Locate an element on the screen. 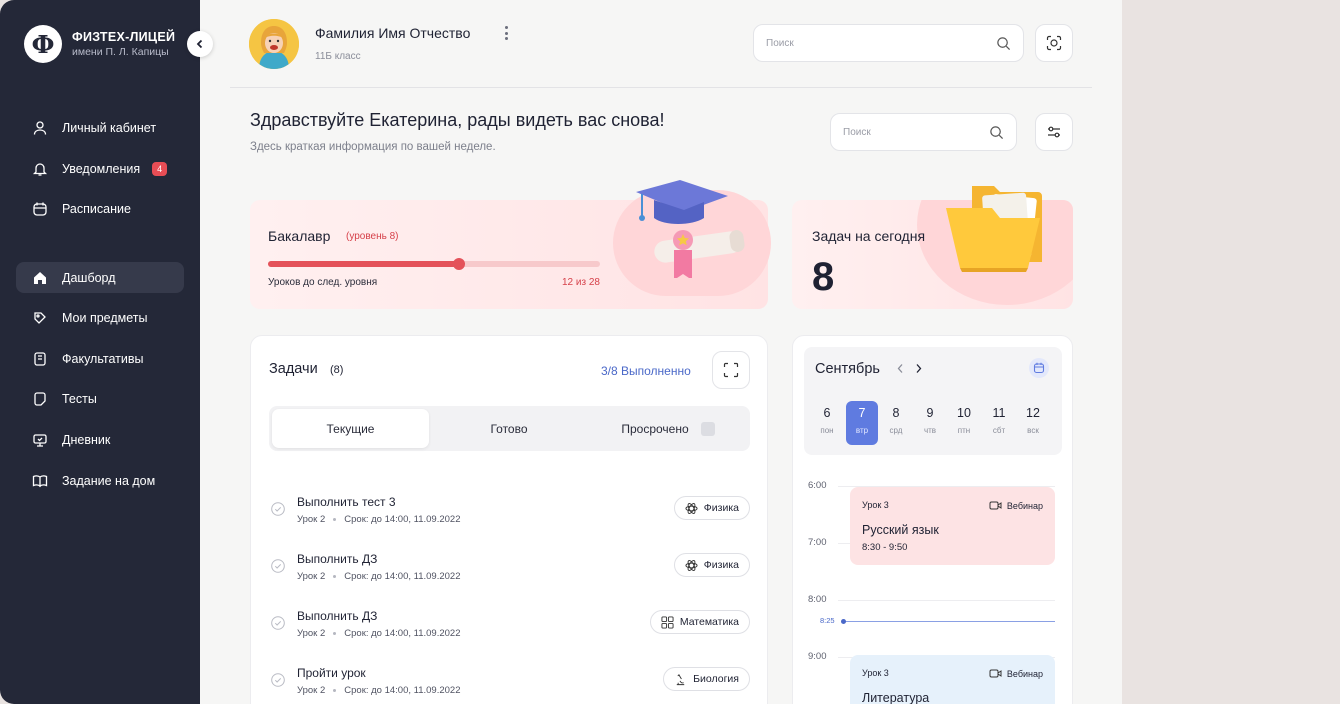 The image size is (1340, 704). notification-badge: 4 is located at coordinates (160, 168).